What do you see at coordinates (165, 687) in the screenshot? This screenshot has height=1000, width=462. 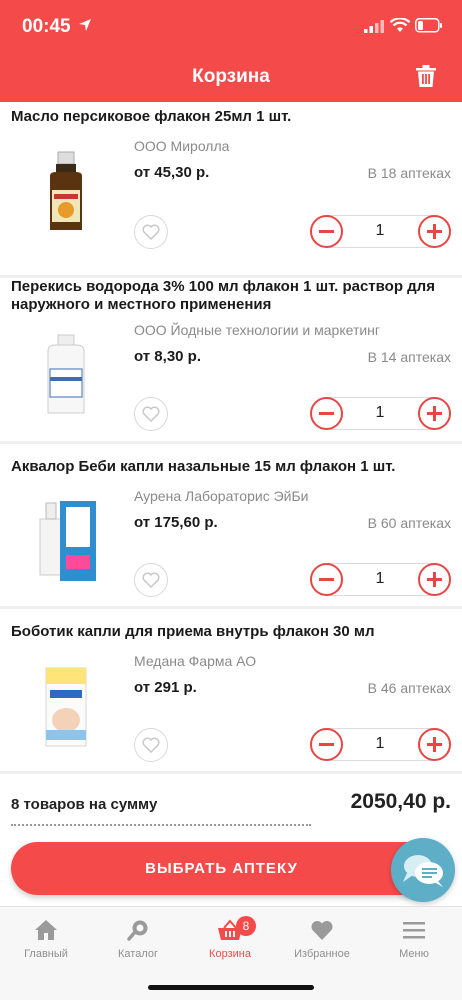 I see `item-price: от 291 р.` at bounding box center [165, 687].